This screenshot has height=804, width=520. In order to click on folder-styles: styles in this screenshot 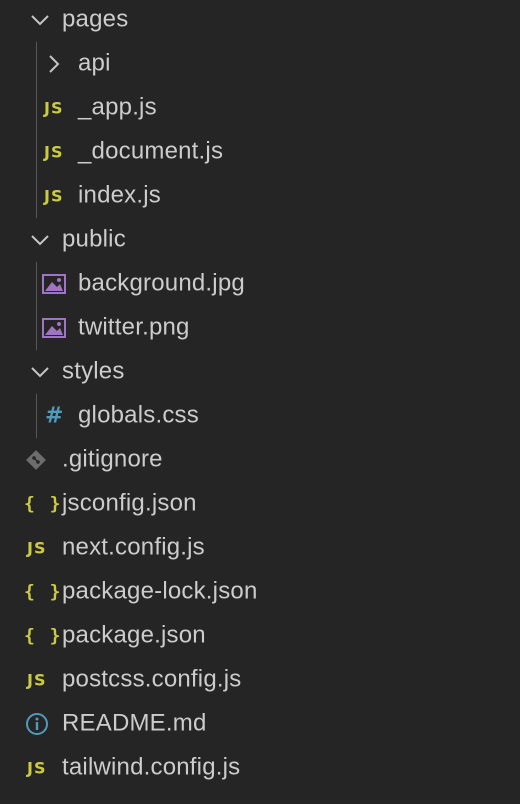, I will do `click(260, 372)`.